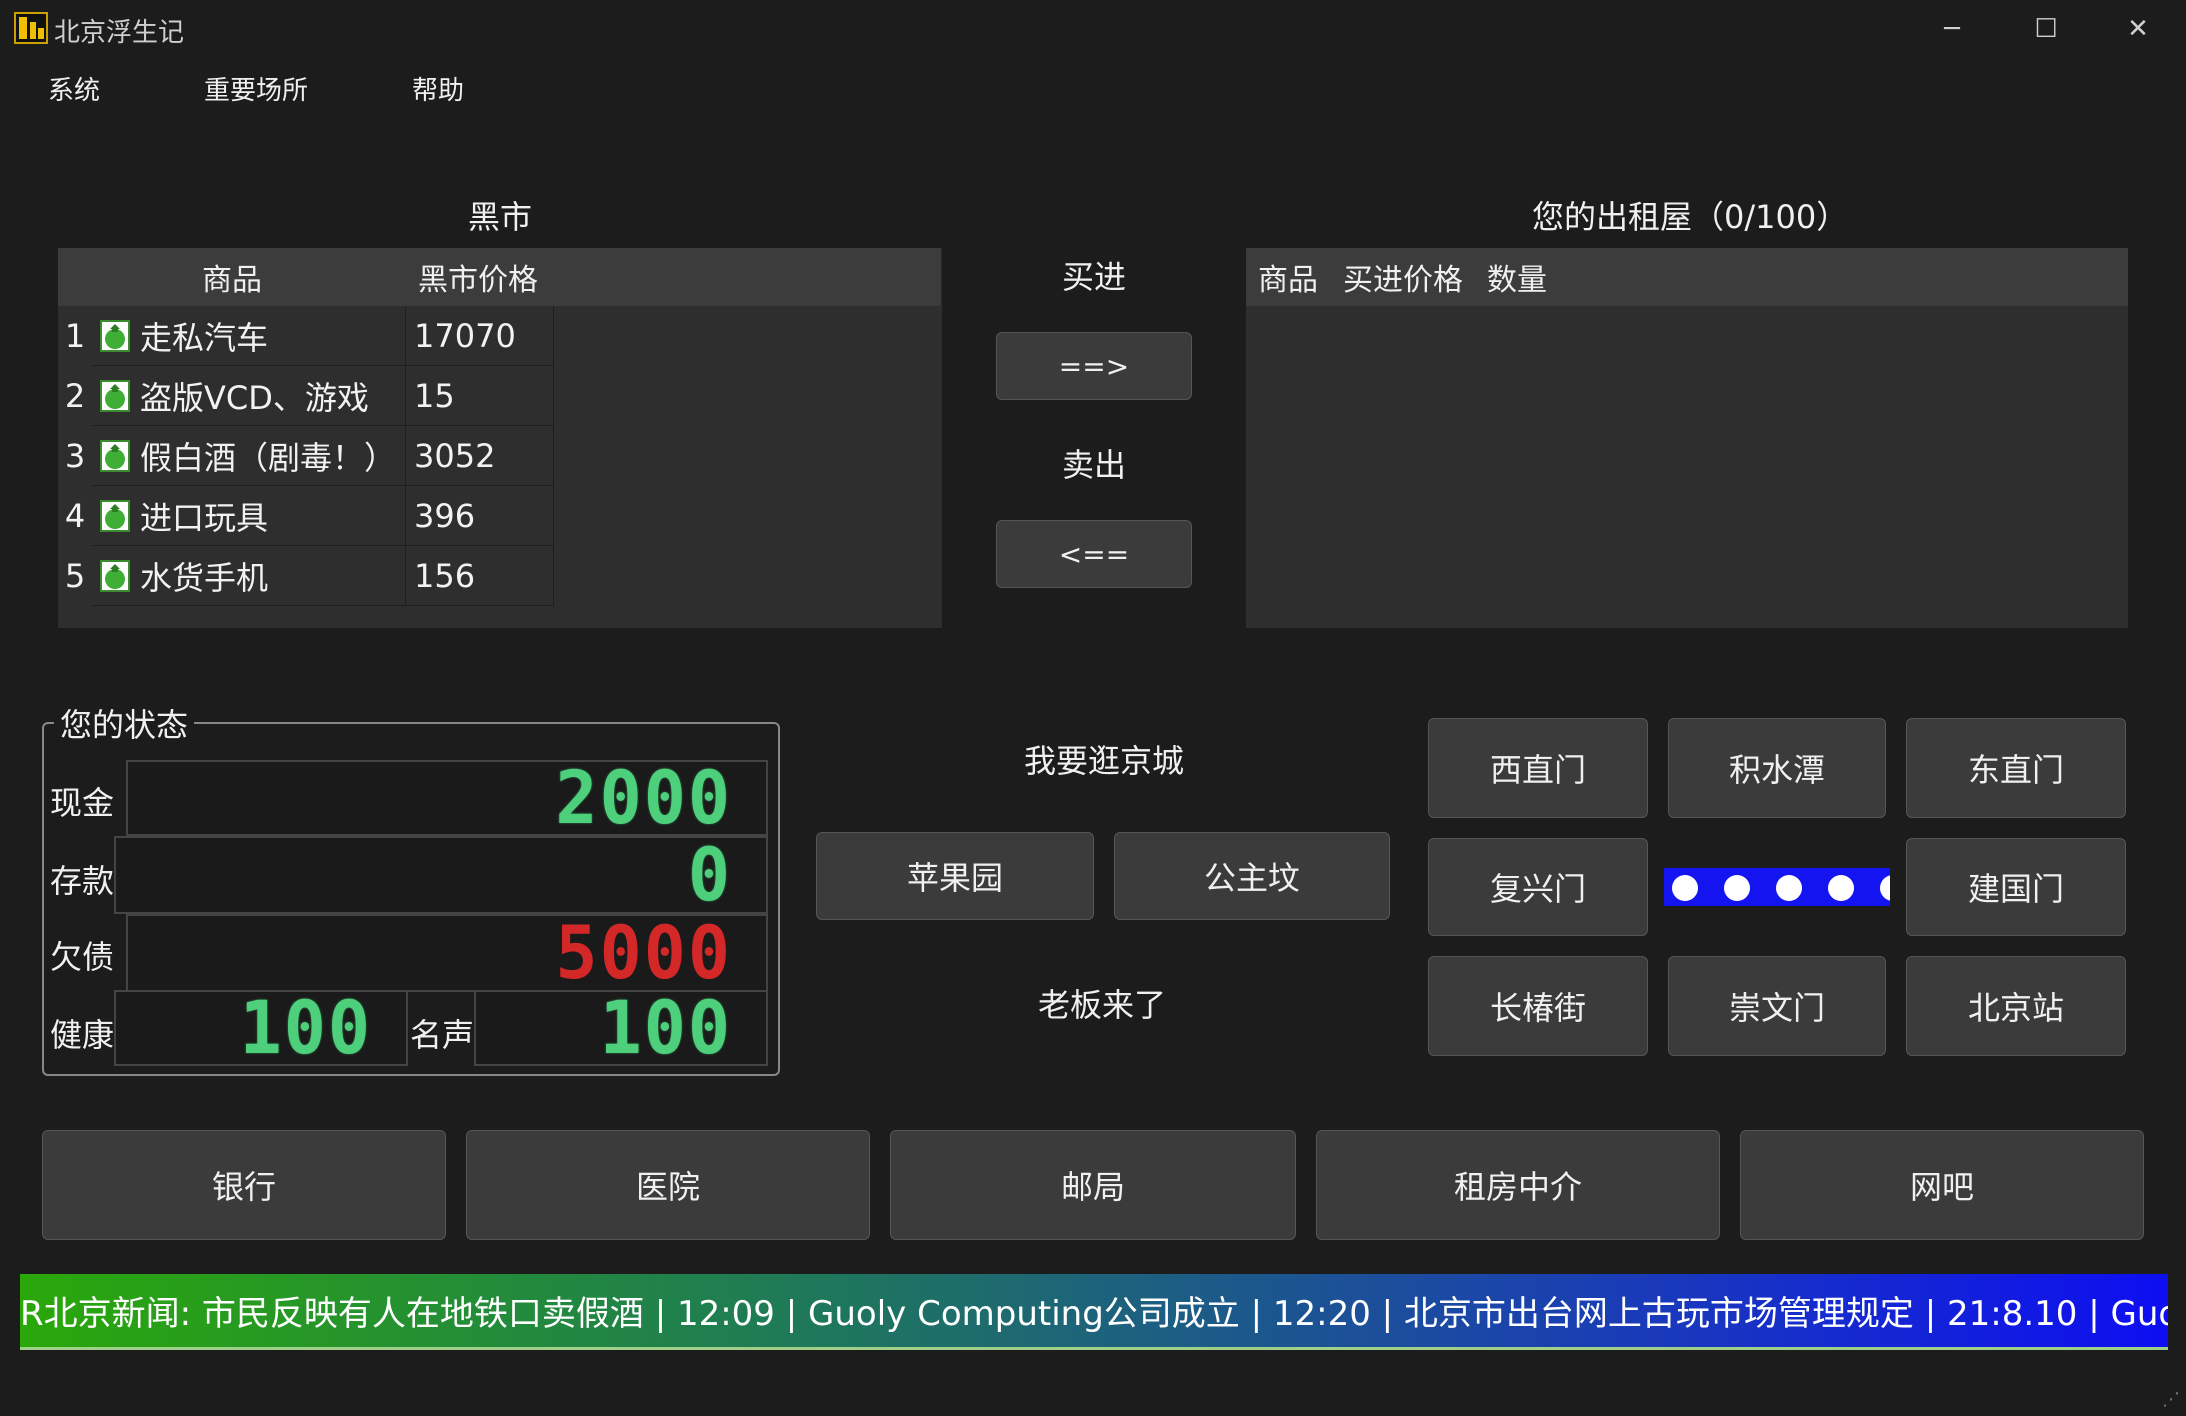 The height and width of the screenshot is (1416, 2186). What do you see at coordinates (1538, 887) in the screenshot?
I see `station-fuxingmen-button: 复兴门` at bounding box center [1538, 887].